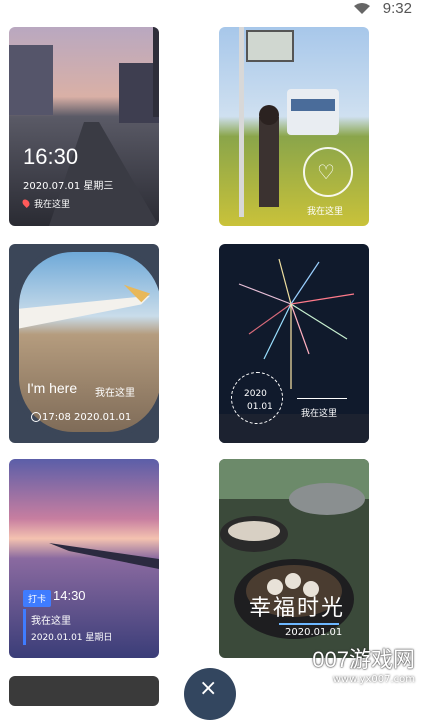 Image resolution: width=422 pixels, height=720 pixels. Describe the element at coordinates (211, 11) in the screenshot. I see `status-bar: 9:32` at that location.